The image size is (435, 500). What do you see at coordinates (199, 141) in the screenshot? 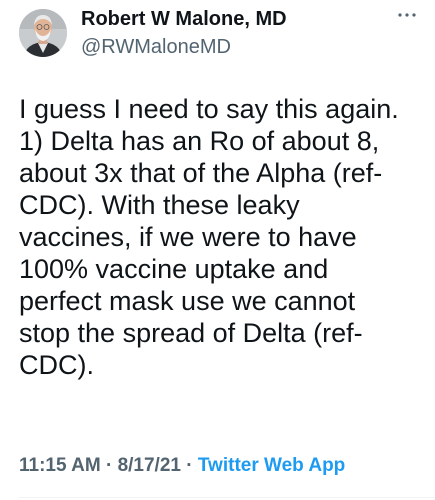
I see `tweet-text-line: 1) Delta has an Ro of about 8,` at bounding box center [199, 141].